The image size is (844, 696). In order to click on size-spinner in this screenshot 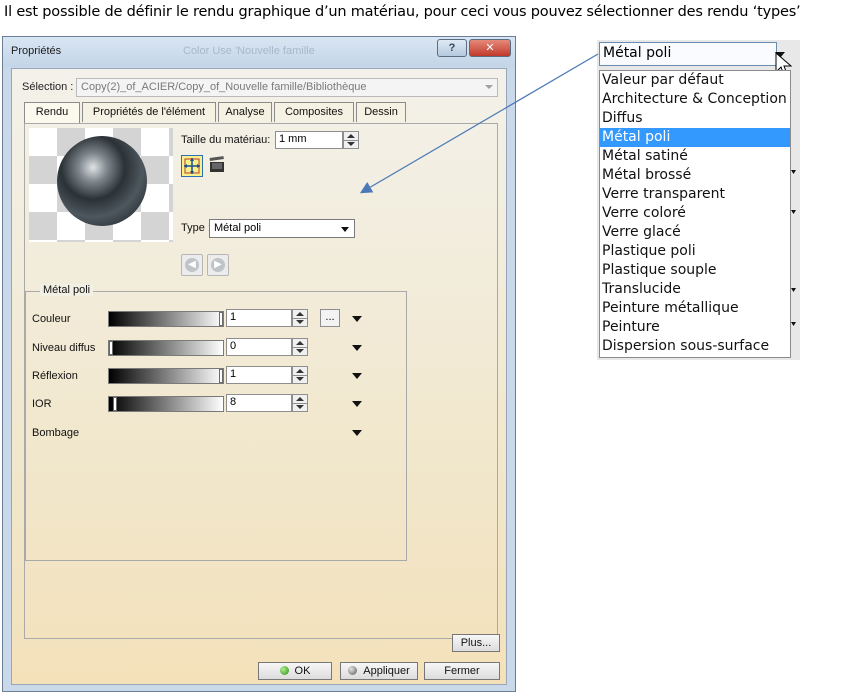, I will do `click(351, 140)`.